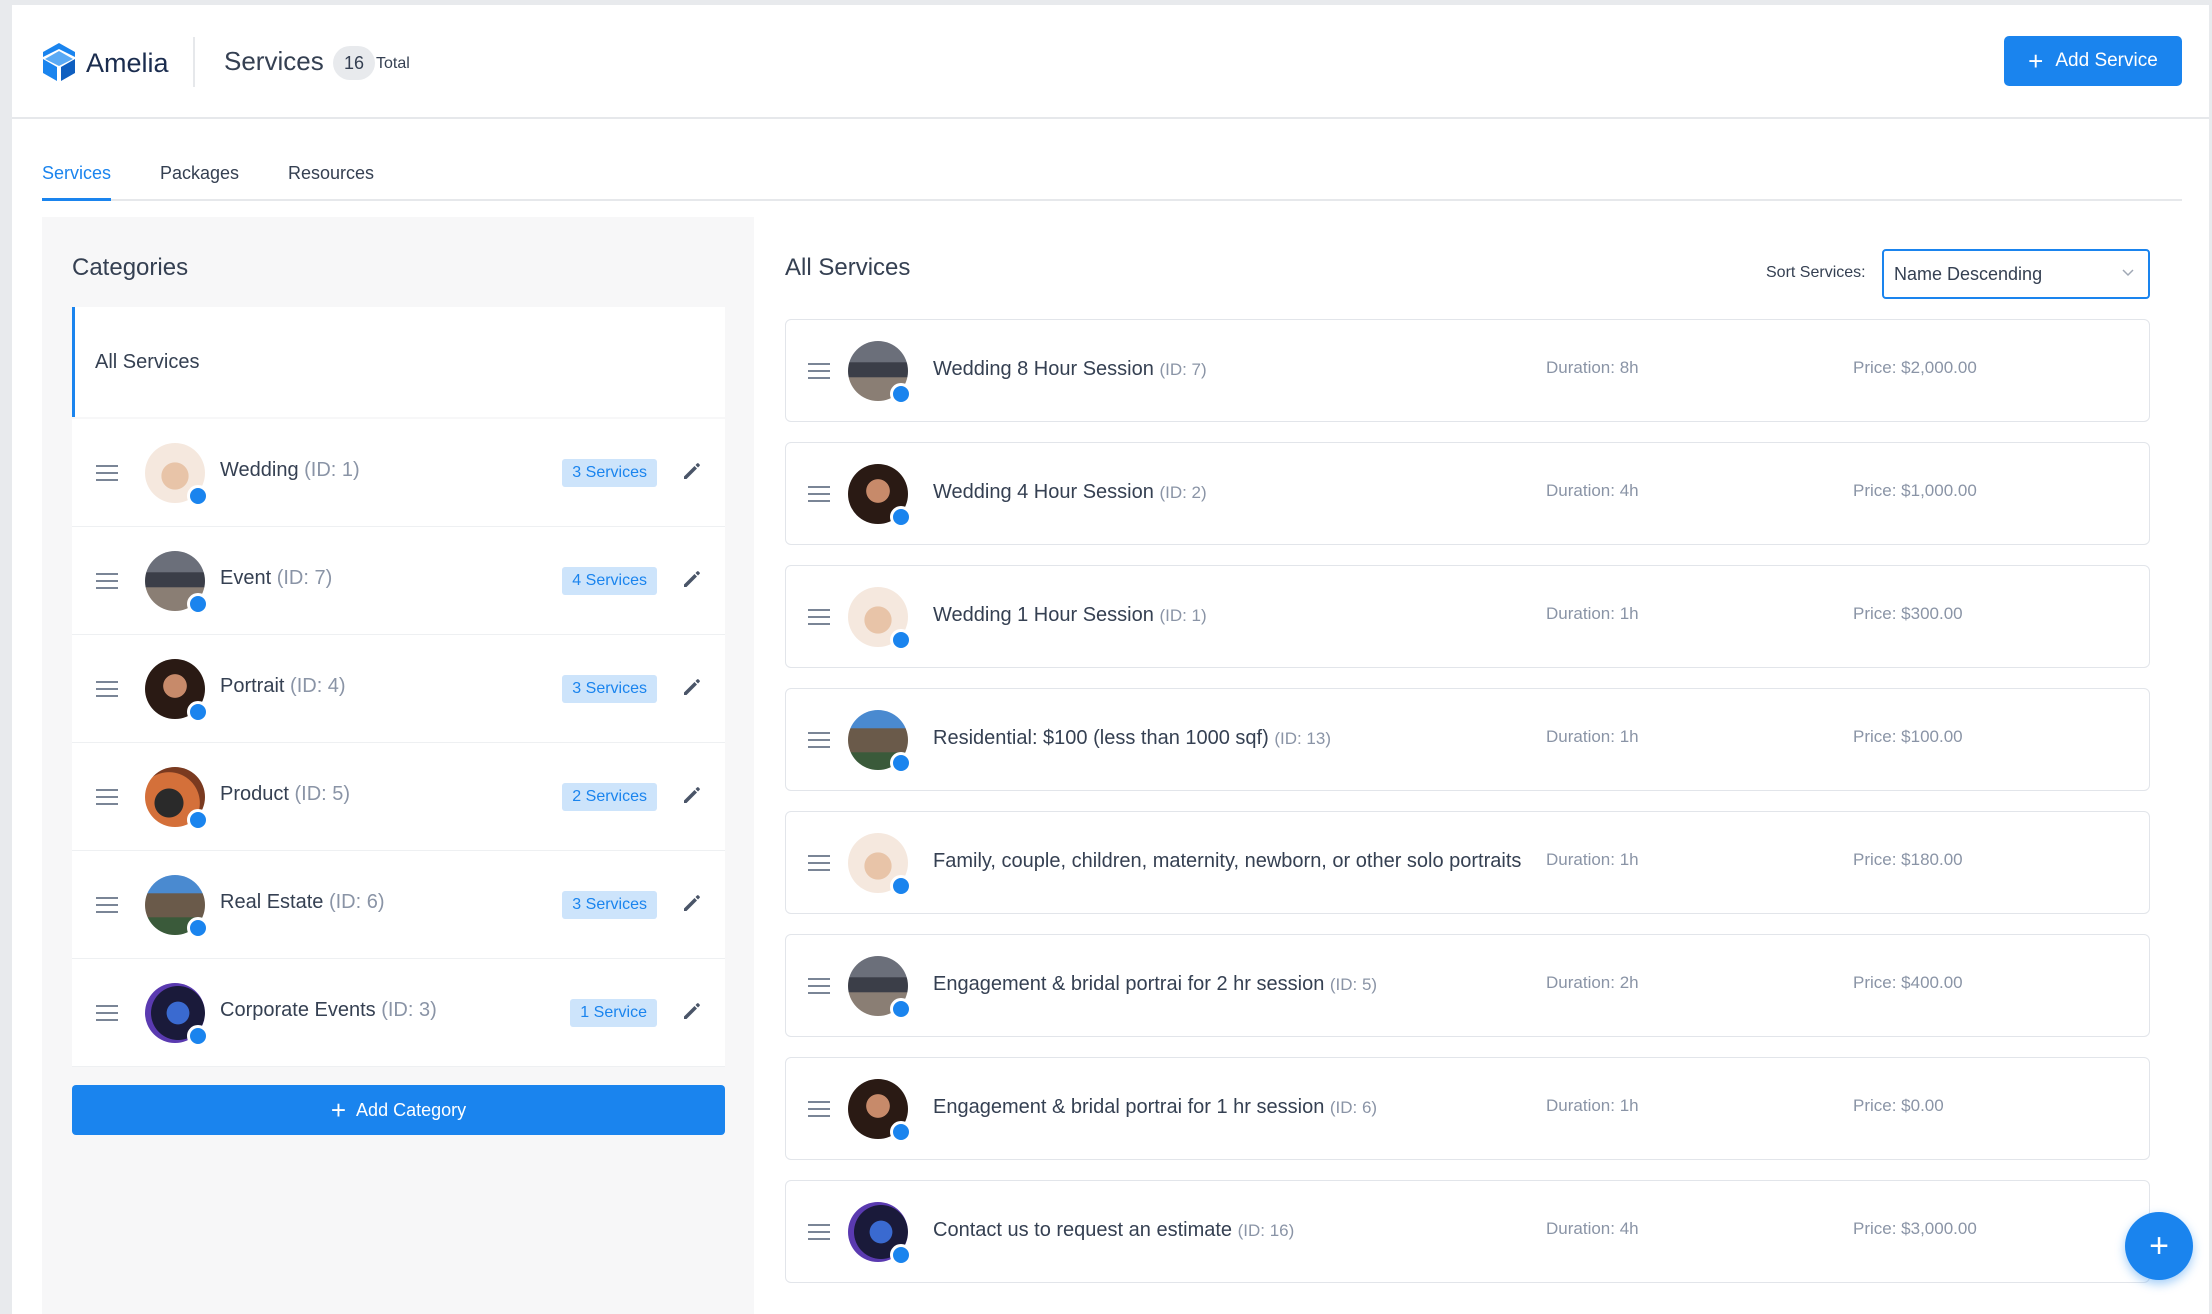 Image resolution: width=2212 pixels, height=1314 pixels. I want to click on chevron-down-icon, so click(2128, 273).